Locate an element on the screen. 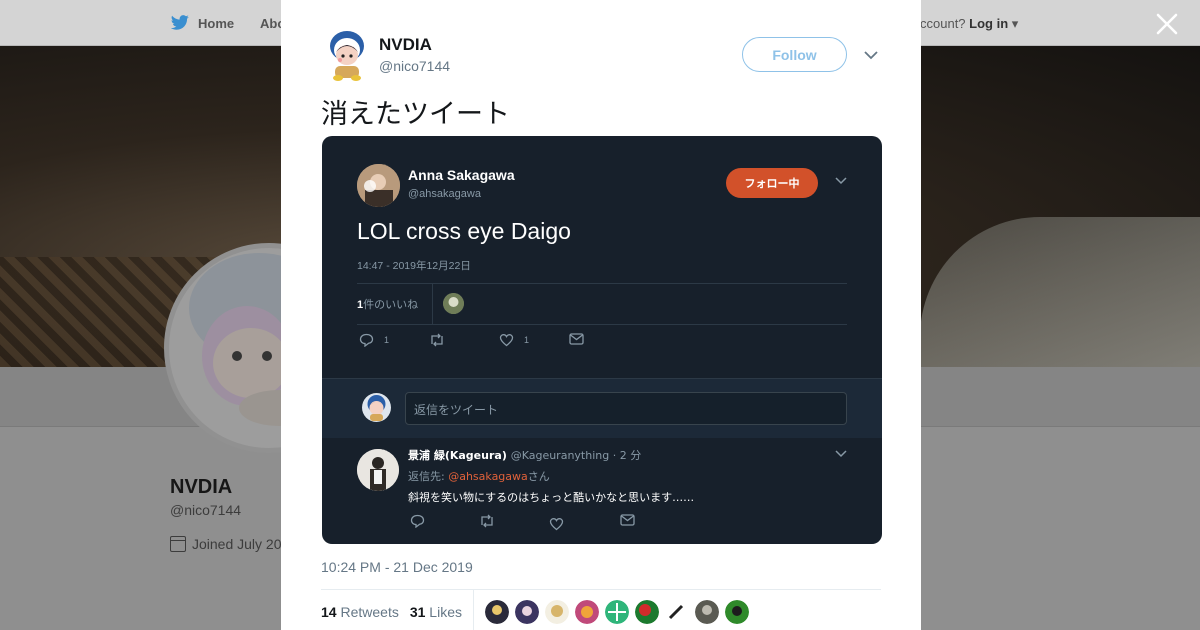 The image size is (1200, 630). embedded-tweet-text: LOL cross eye Daigo is located at coordinates (464, 231).